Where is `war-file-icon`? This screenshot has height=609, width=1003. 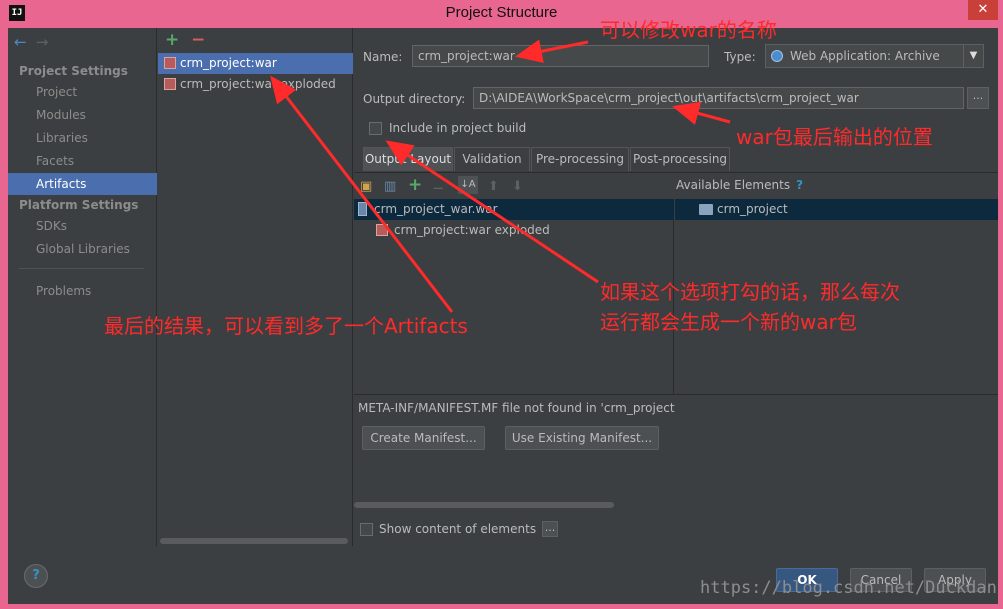
war-file-icon is located at coordinates (362, 209).